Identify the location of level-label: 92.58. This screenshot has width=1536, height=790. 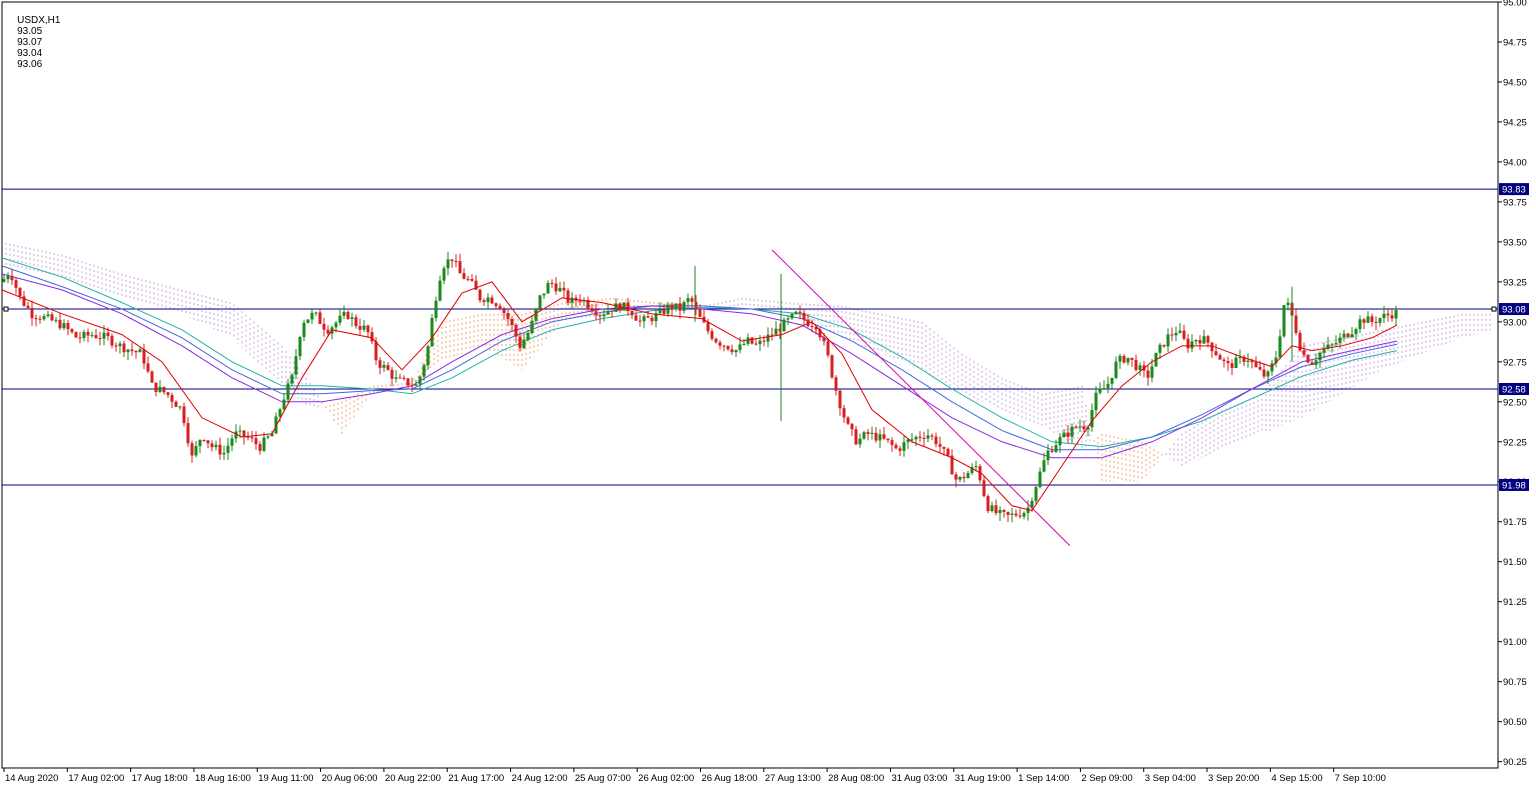
(1514, 388).